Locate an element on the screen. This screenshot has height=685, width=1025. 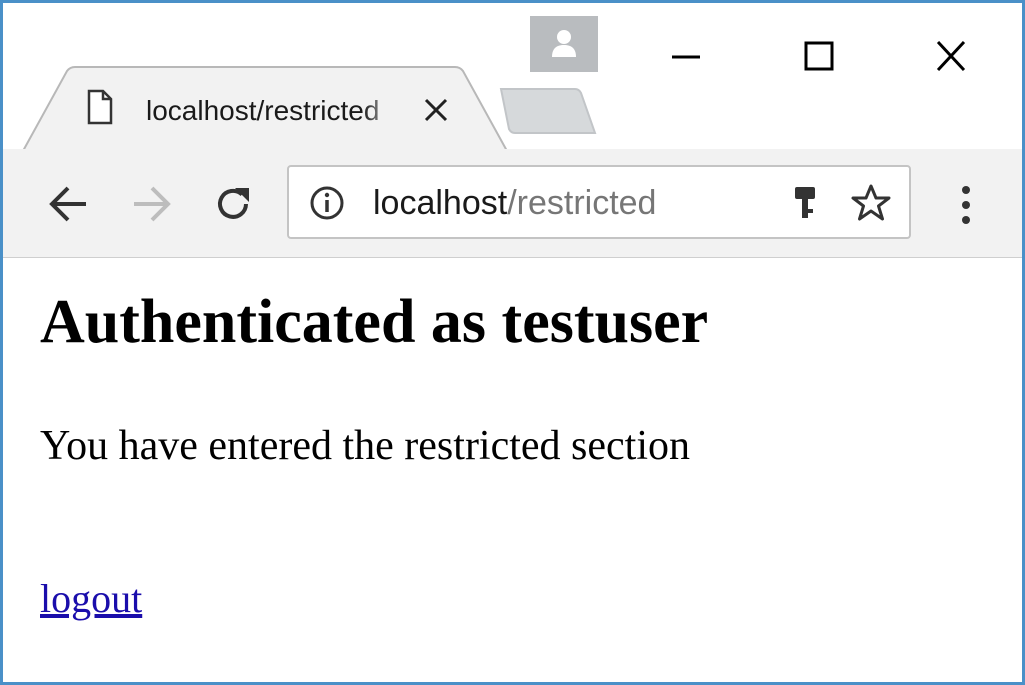
info-icon is located at coordinates (327, 203).